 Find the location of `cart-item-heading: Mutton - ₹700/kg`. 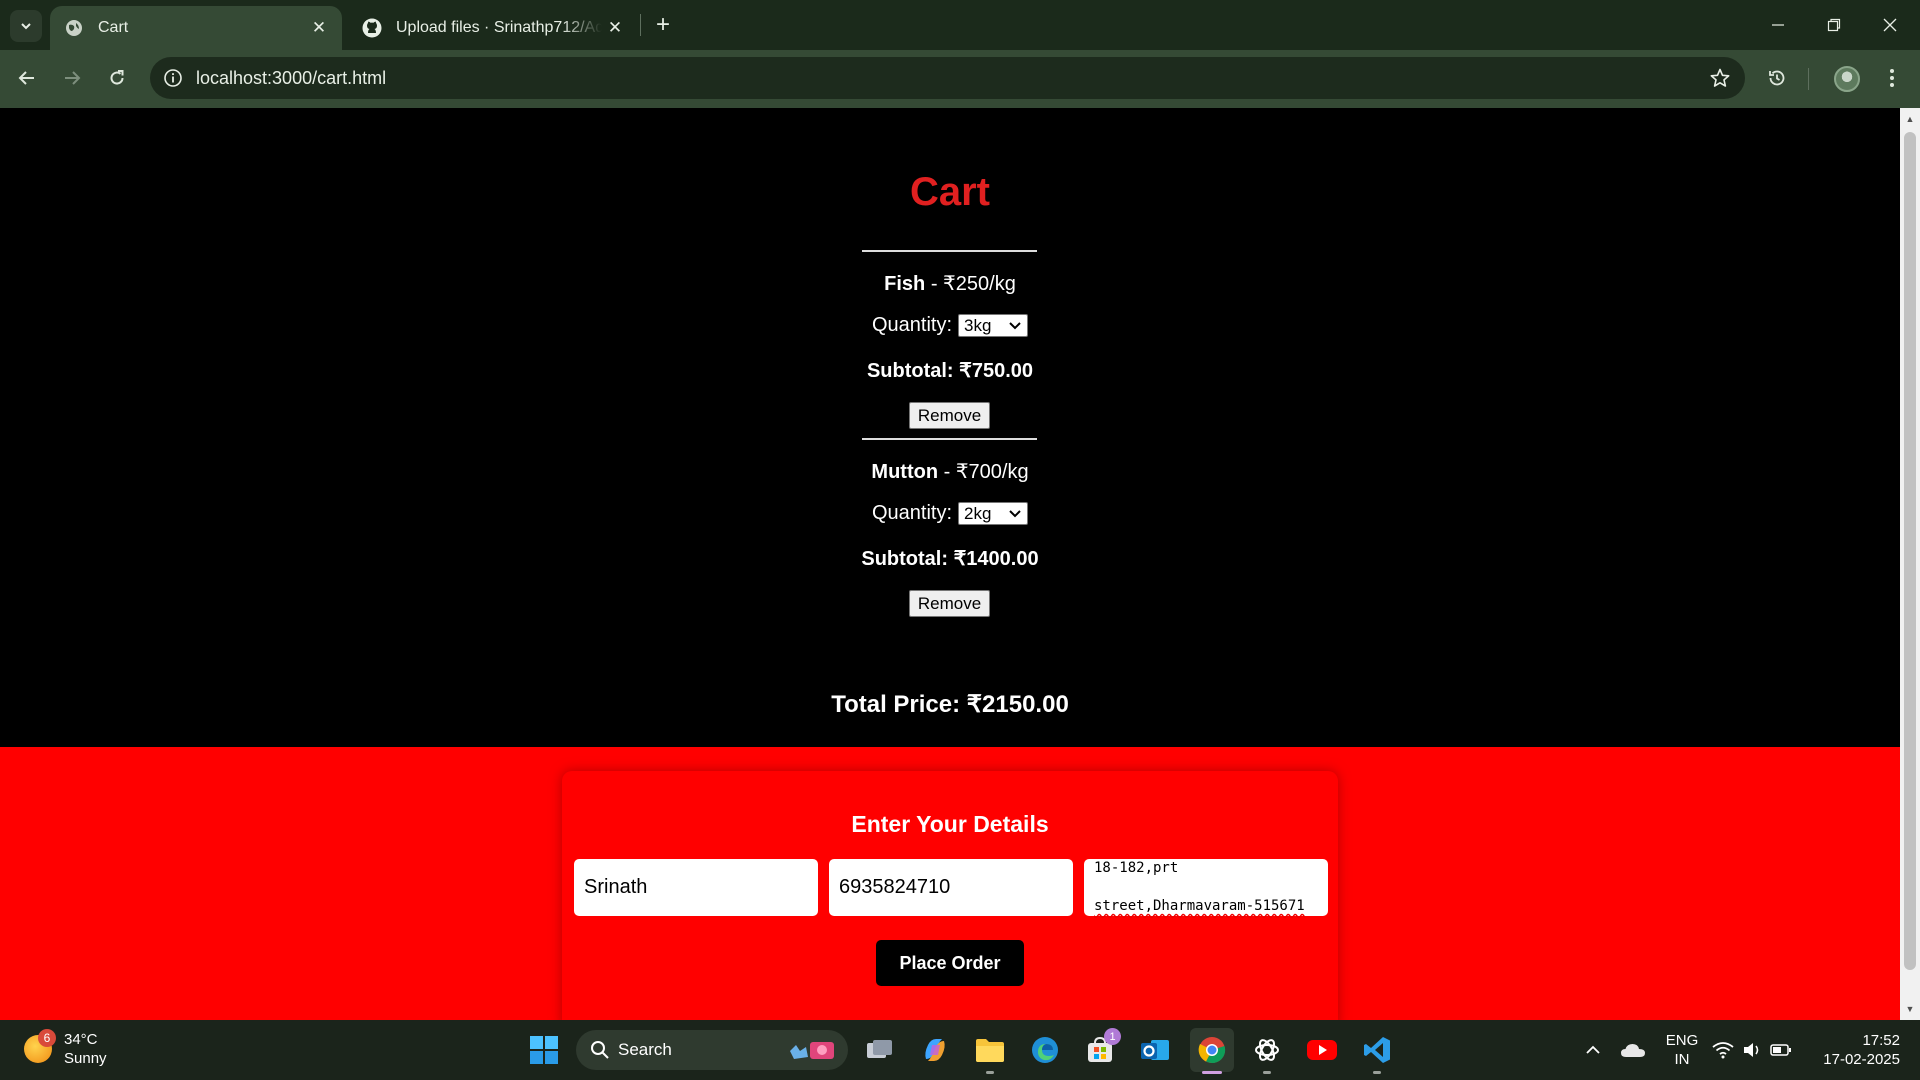

cart-item-heading: Mutton - ₹700/kg is located at coordinates (950, 471).